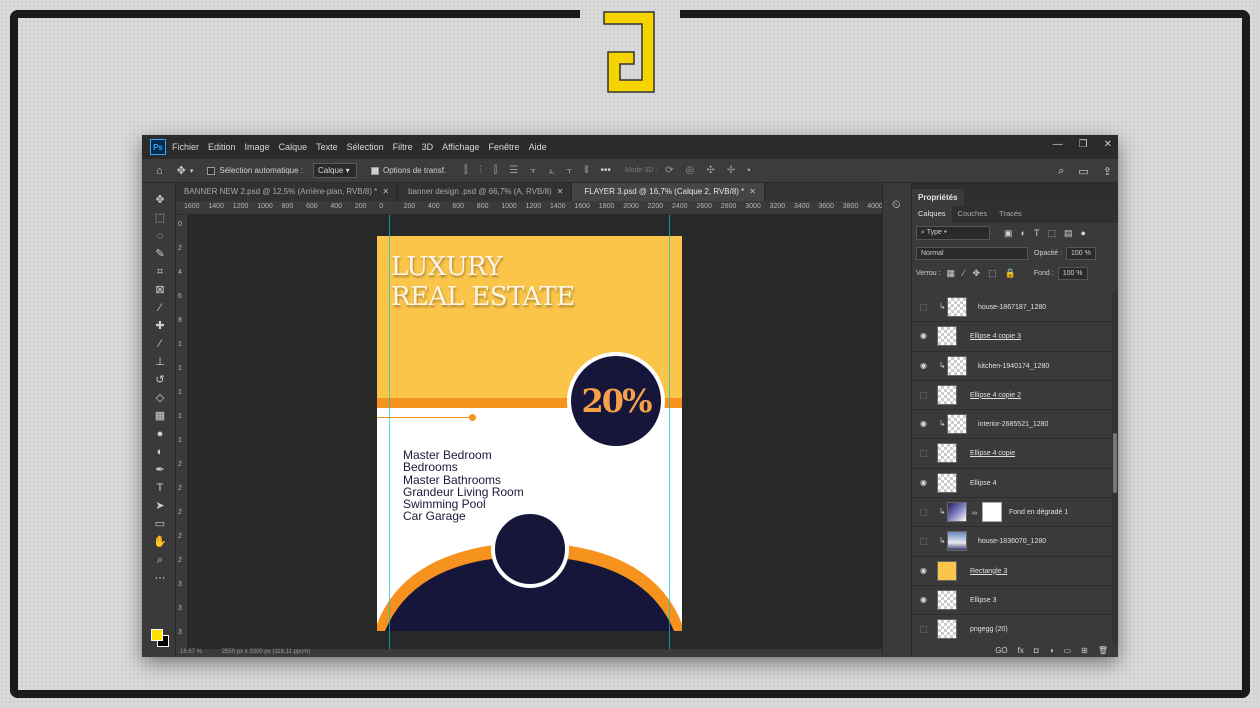 This screenshot has height=708, width=1260. Describe the element at coordinates (938, 197) in the screenshot. I see `properties-tab: Propriétés` at that location.